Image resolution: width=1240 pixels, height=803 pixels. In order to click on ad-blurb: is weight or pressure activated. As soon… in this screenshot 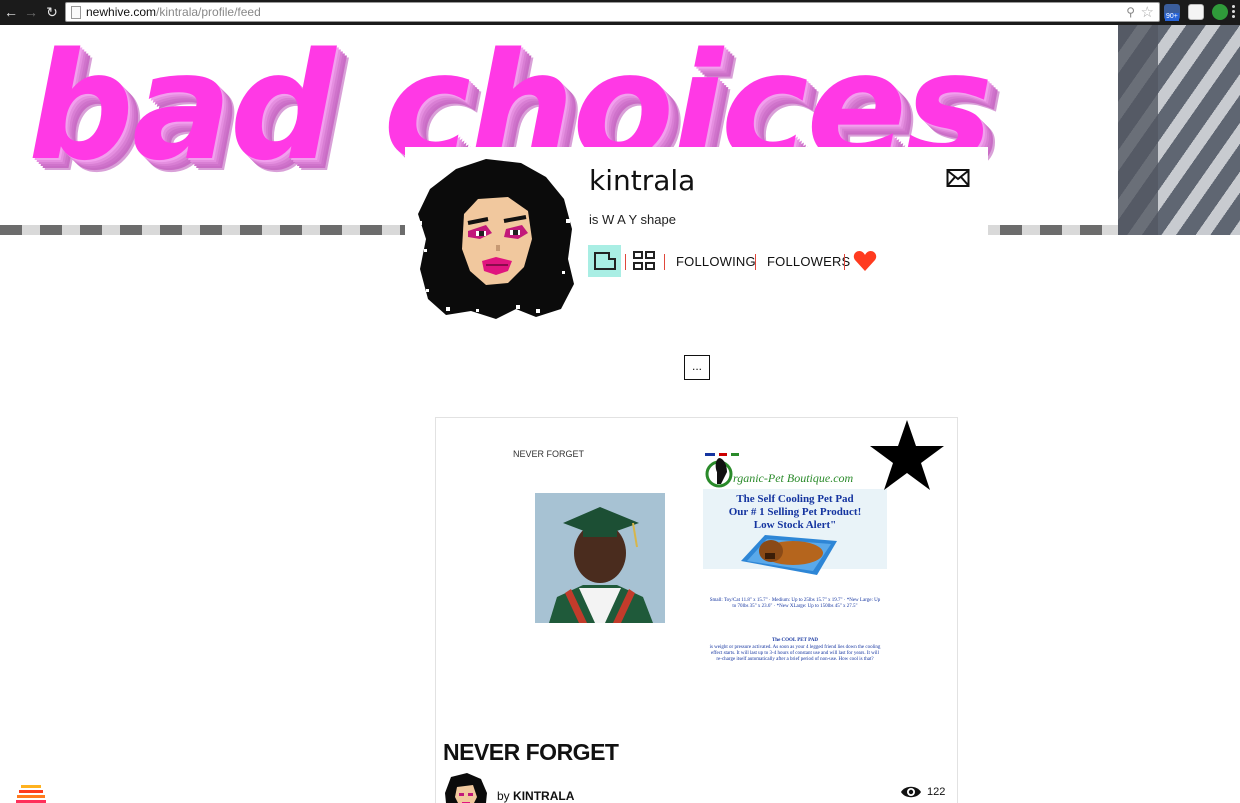, I will do `click(795, 653)`.